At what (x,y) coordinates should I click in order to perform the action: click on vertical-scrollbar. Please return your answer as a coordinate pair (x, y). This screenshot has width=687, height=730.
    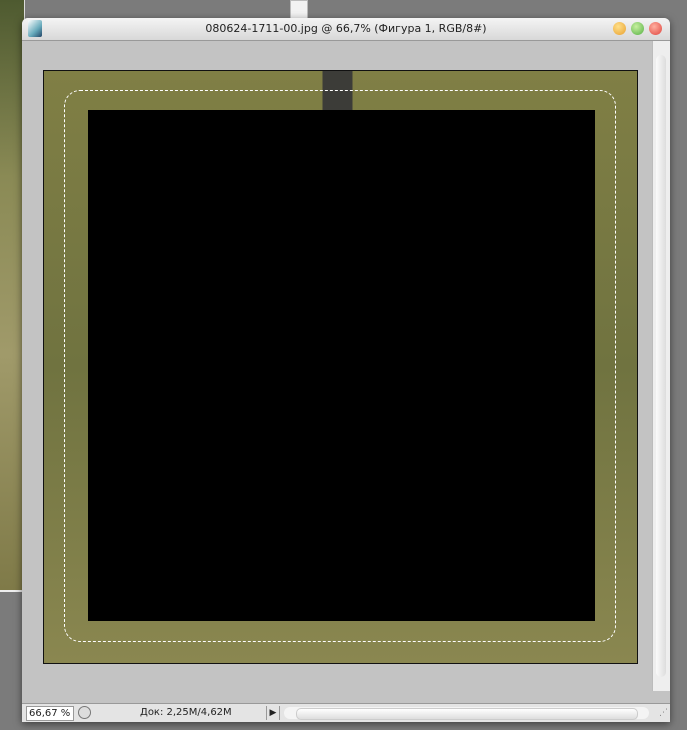
    Looking at the image, I should click on (661, 366).